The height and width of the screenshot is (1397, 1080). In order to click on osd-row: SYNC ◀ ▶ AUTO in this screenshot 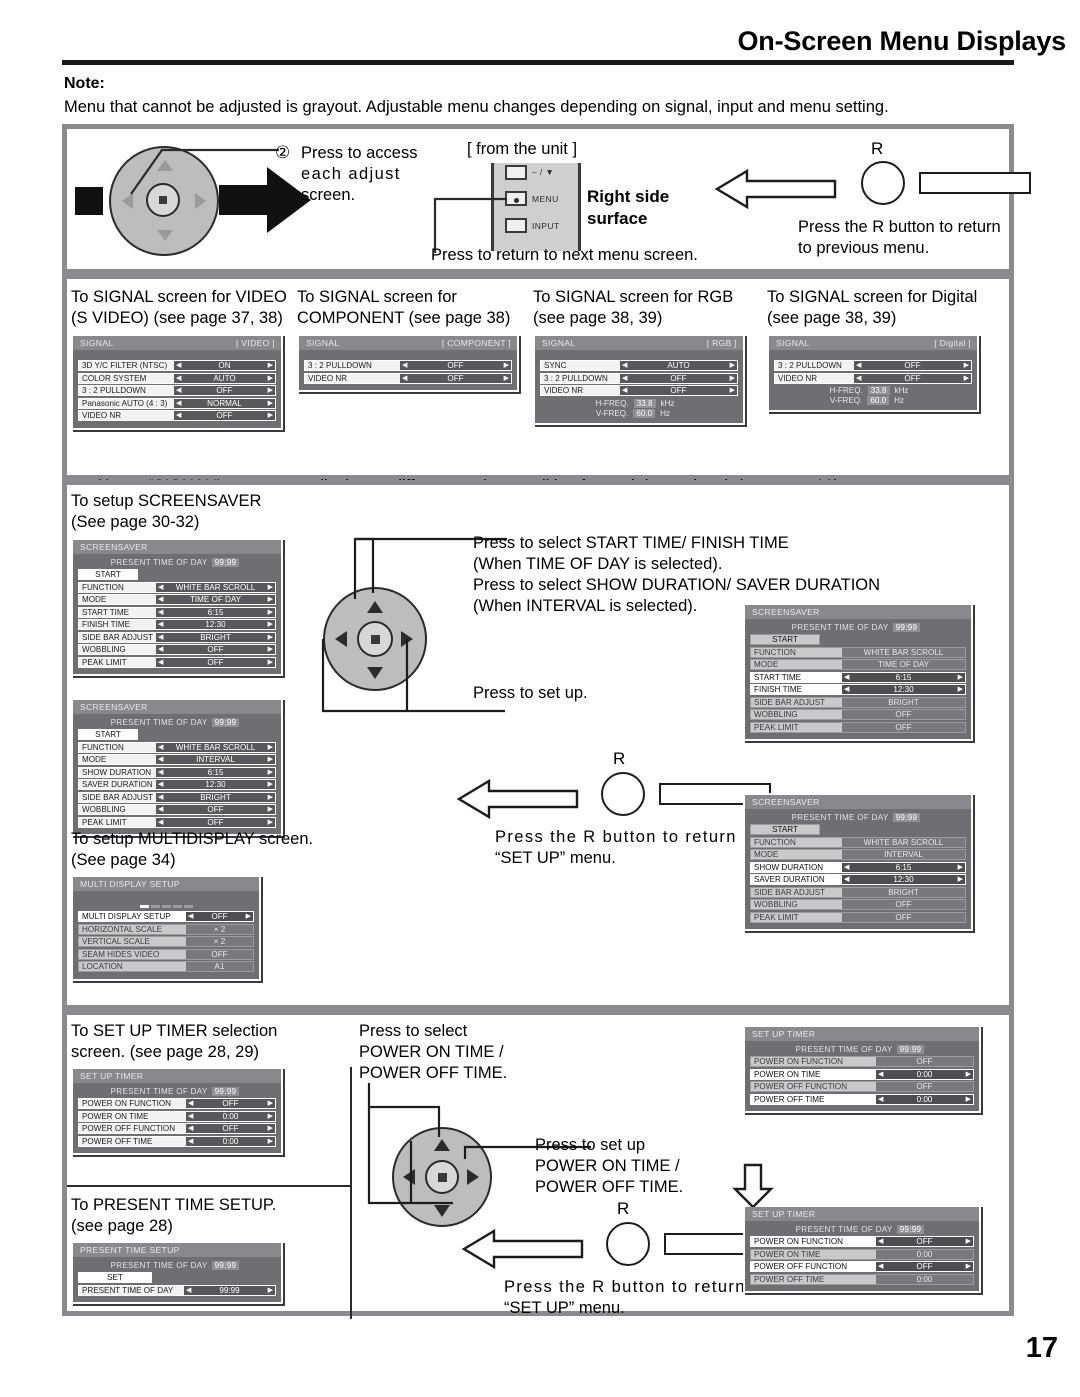, I will do `click(639, 365)`.